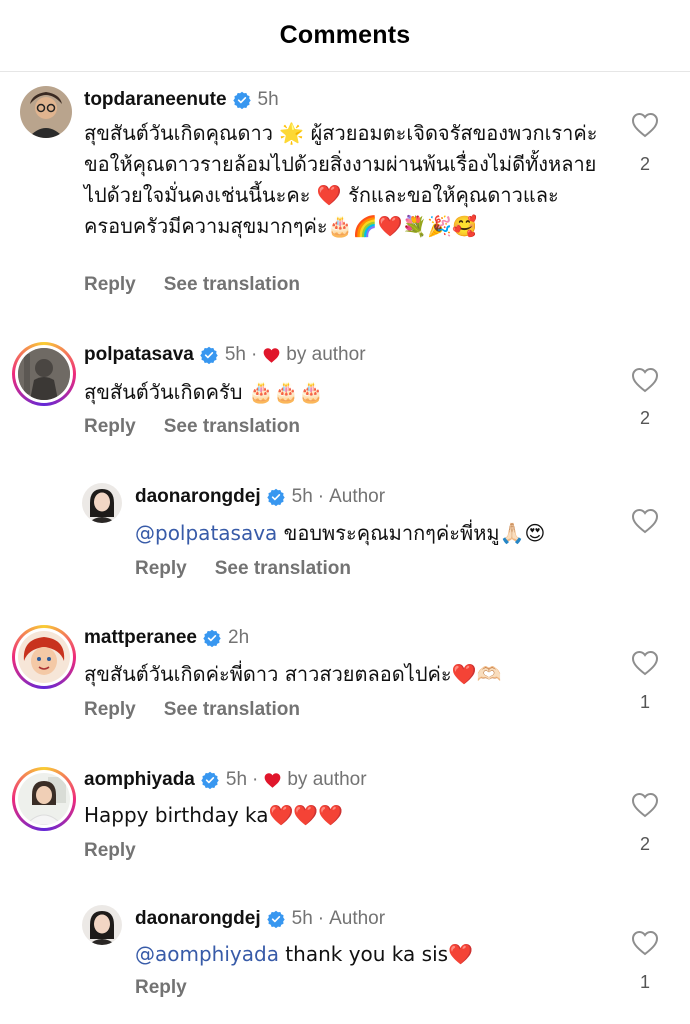 The image size is (690, 1024). What do you see at coordinates (375, 954) in the screenshot?
I see `comment-body: thank you ka sis❤️` at bounding box center [375, 954].